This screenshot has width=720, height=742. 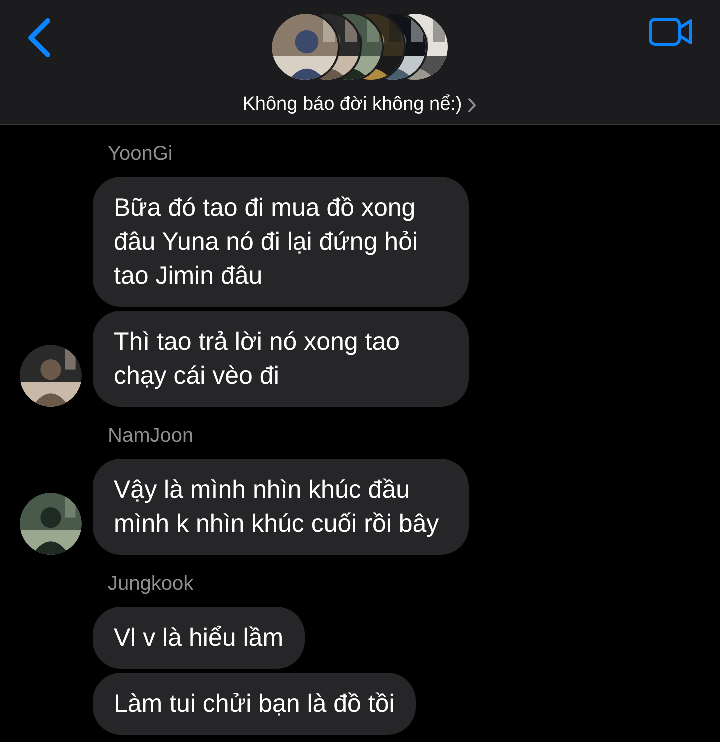 I want to click on message-bubble: Bữa đó tao đi mua đồ xong đâu Yuna nó đi lại đứng hỏi tao Jimin đâu, so click(x=281, y=242).